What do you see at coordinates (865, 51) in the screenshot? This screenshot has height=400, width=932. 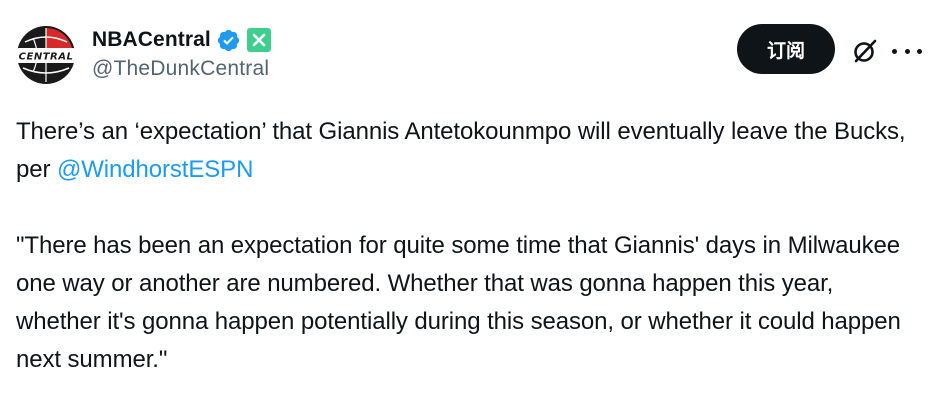 I see `grok-icon` at bounding box center [865, 51].